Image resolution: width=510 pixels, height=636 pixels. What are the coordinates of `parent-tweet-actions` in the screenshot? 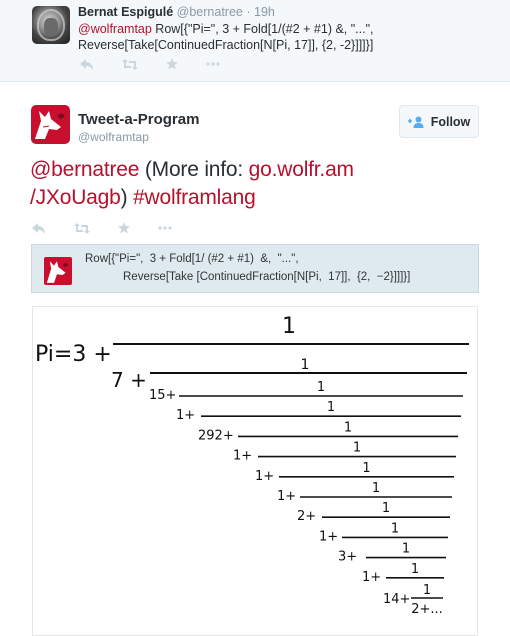 It's located at (150, 64).